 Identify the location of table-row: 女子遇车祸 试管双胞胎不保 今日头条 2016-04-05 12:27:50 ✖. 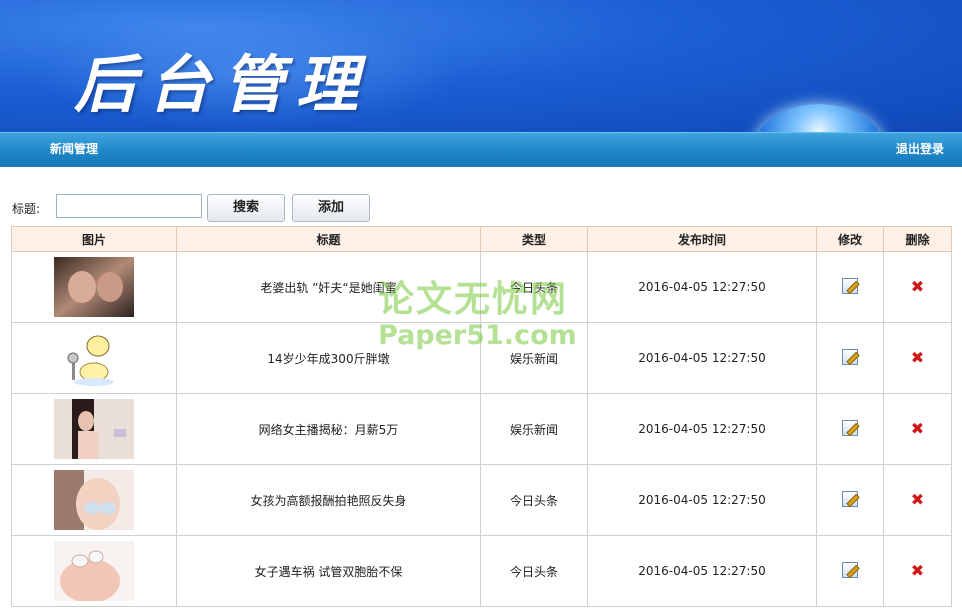
(481, 571).